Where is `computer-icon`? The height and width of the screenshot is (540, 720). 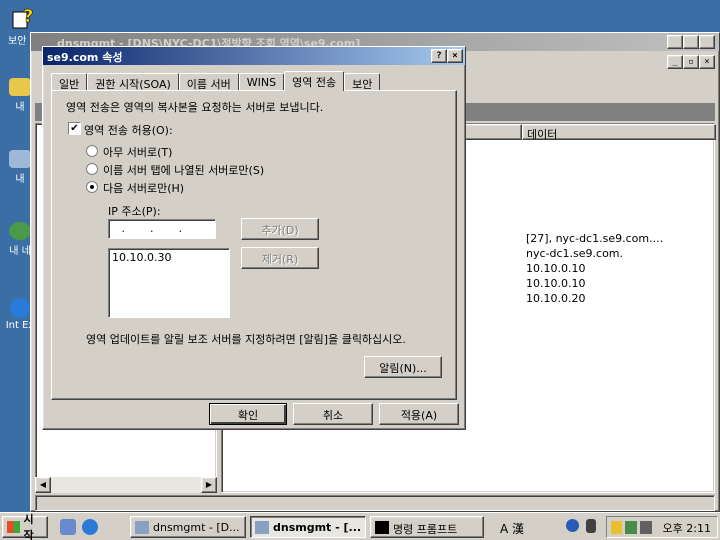 computer-icon is located at coordinates (20, 159).